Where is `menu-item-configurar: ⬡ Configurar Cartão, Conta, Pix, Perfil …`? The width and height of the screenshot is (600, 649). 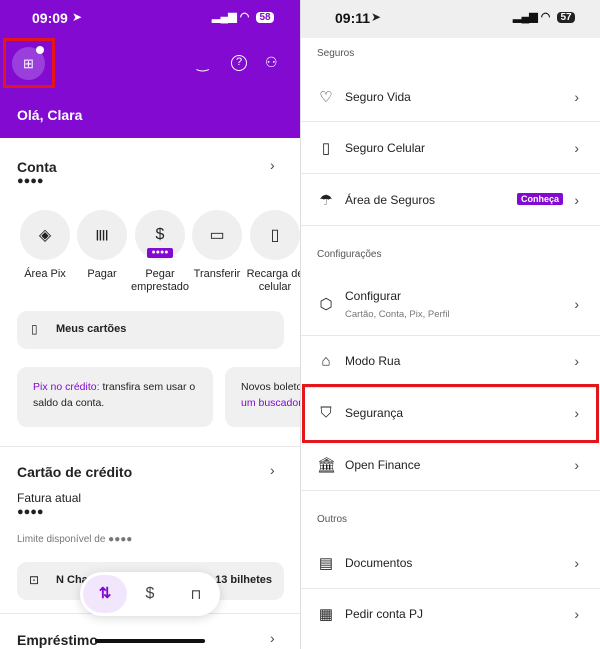 menu-item-configurar: ⬡ Configurar Cartão, Conta, Pix, Perfil … is located at coordinates (450, 304).